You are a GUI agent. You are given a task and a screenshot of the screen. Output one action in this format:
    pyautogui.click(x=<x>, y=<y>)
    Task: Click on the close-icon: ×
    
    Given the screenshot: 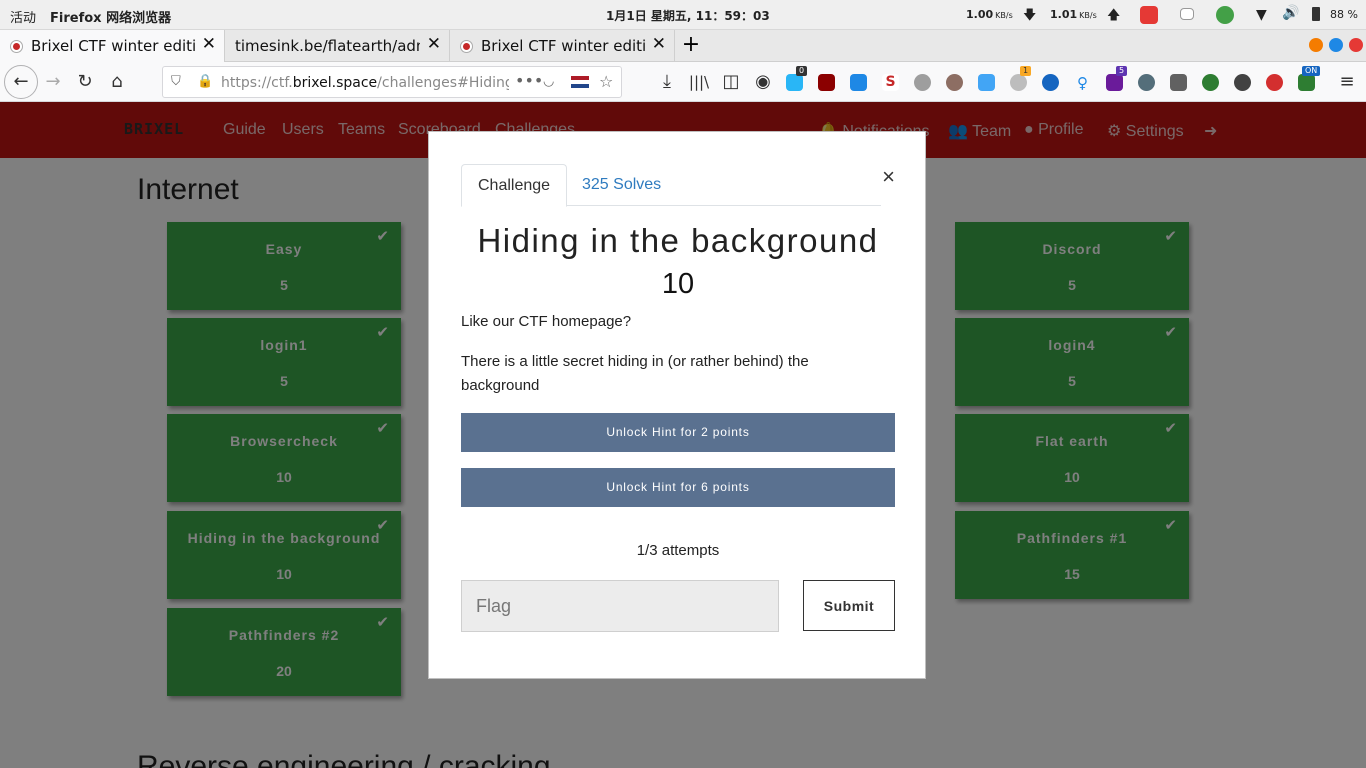 What is the action you would take?
    pyautogui.click(x=888, y=177)
    